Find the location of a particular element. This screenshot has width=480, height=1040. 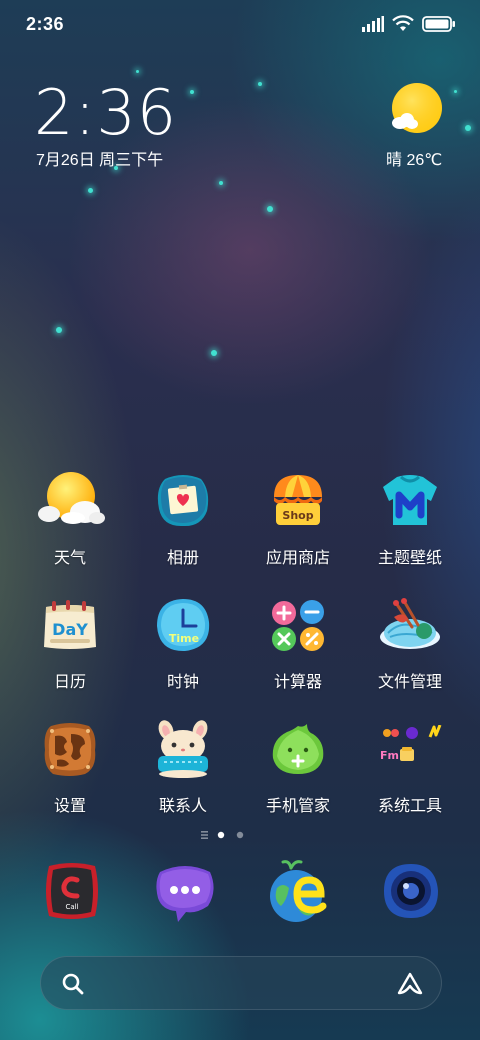

battery-icon is located at coordinates (438, 23).